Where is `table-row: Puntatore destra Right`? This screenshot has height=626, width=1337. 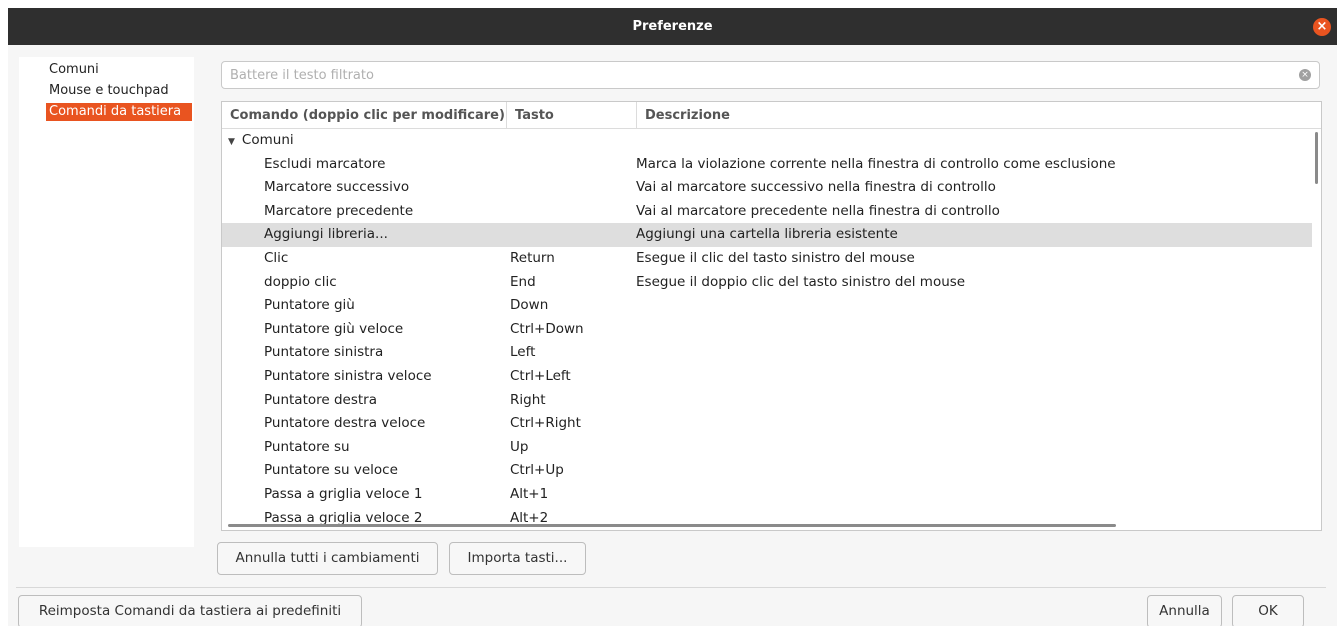 table-row: Puntatore destra Right is located at coordinates (767, 401).